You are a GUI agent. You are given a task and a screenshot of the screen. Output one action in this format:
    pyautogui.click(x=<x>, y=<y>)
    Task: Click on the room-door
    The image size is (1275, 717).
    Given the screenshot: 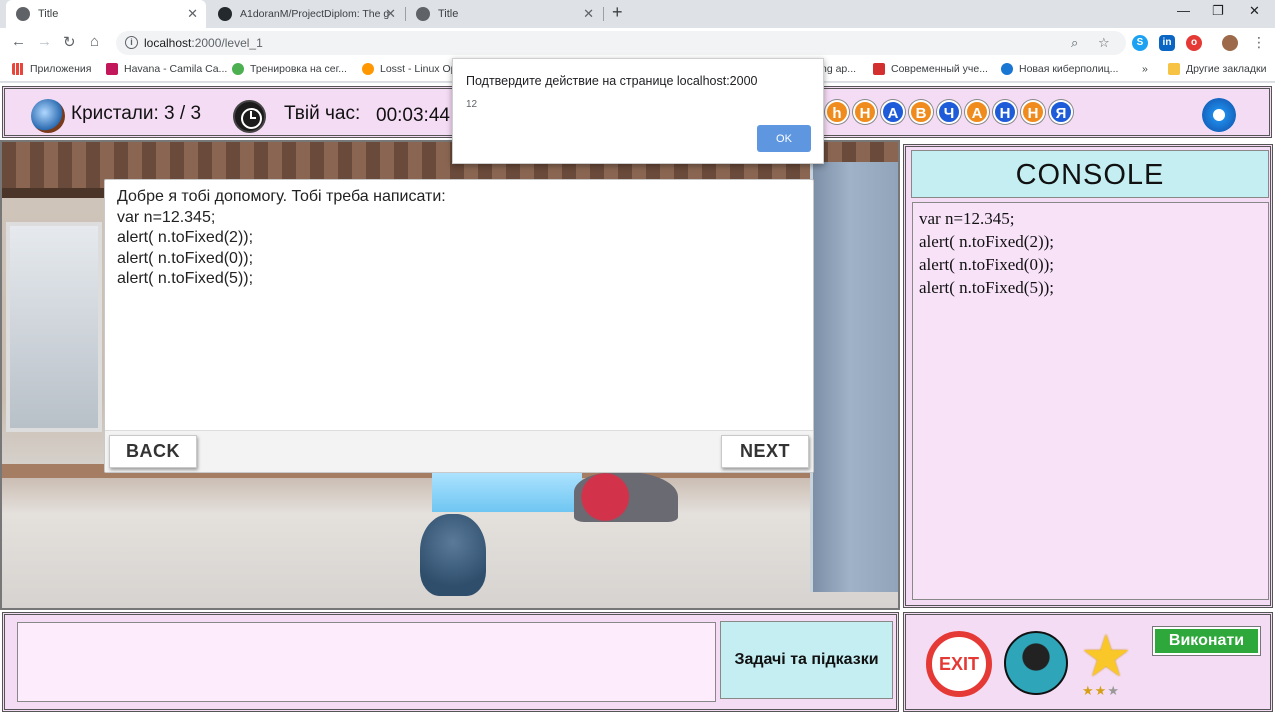 What is the action you would take?
    pyautogui.click(x=854, y=377)
    